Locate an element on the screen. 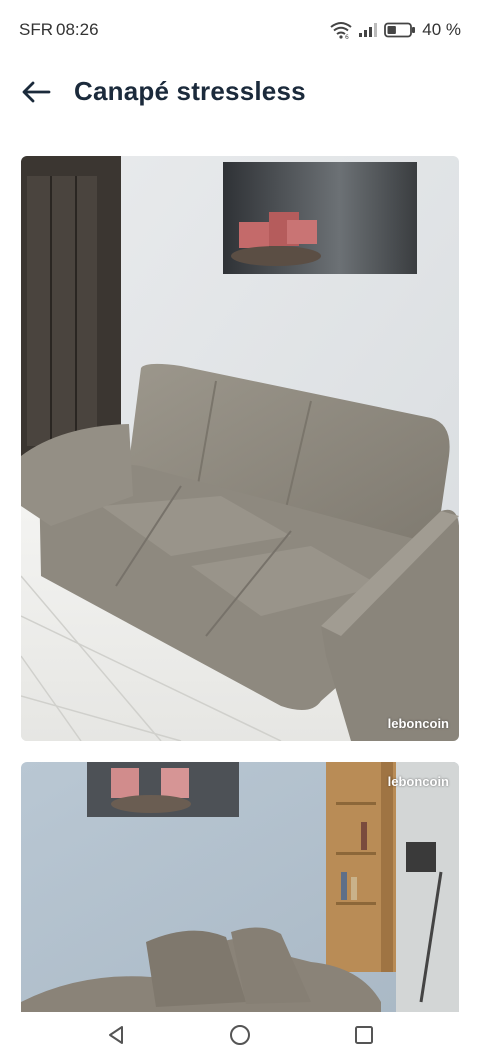 The width and height of the screenshot is (480, 1062). svg-text: 6 is located at coordinates (347, 36).